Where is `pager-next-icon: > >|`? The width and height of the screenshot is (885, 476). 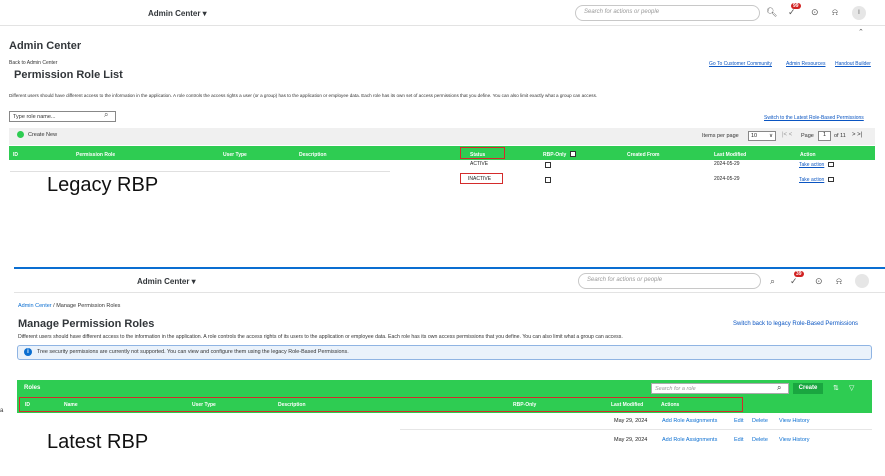
pager-next-icon: > >| is located at coordinates (857, 135).